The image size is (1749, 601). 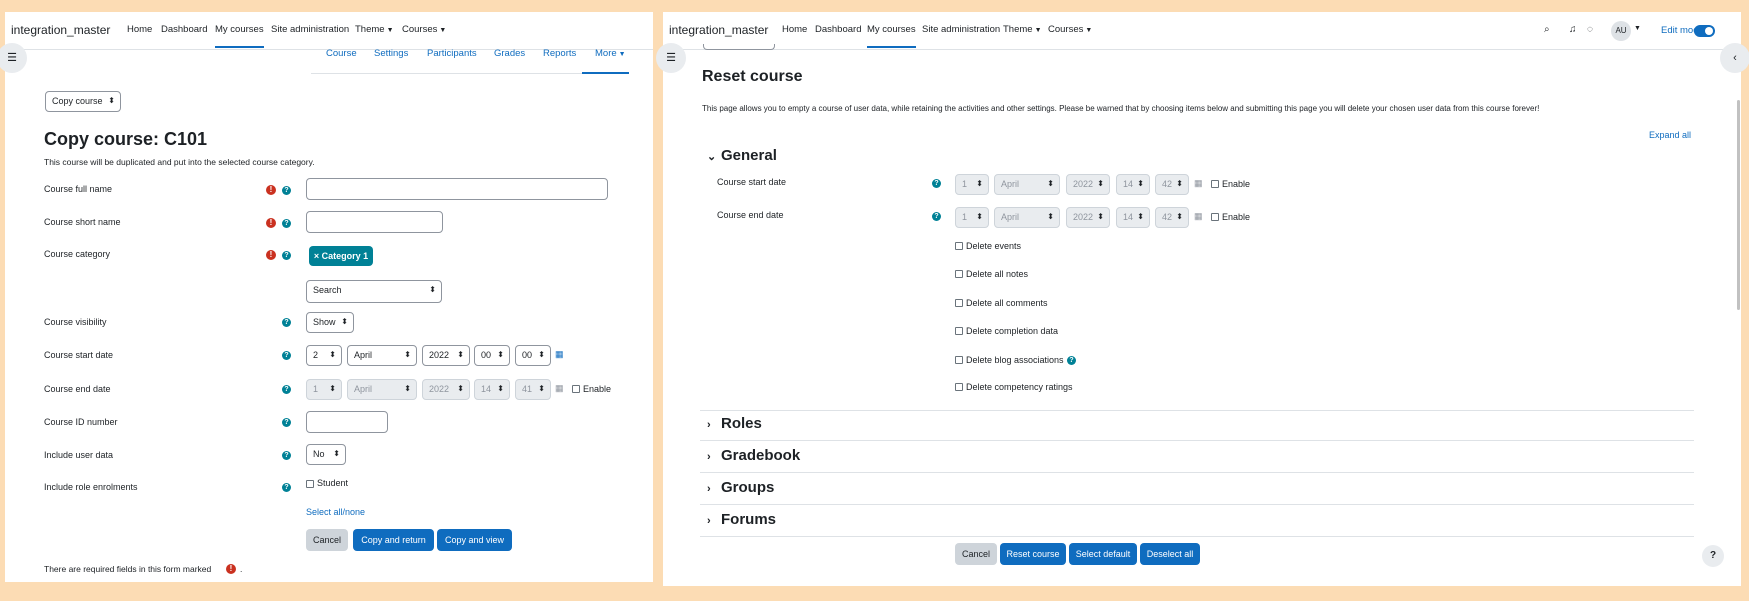 What do you see at coordinates (1734, 58) in the screenshot?
I see `block-drawer-toggle: ‹` at bounding box center [1734, 58].